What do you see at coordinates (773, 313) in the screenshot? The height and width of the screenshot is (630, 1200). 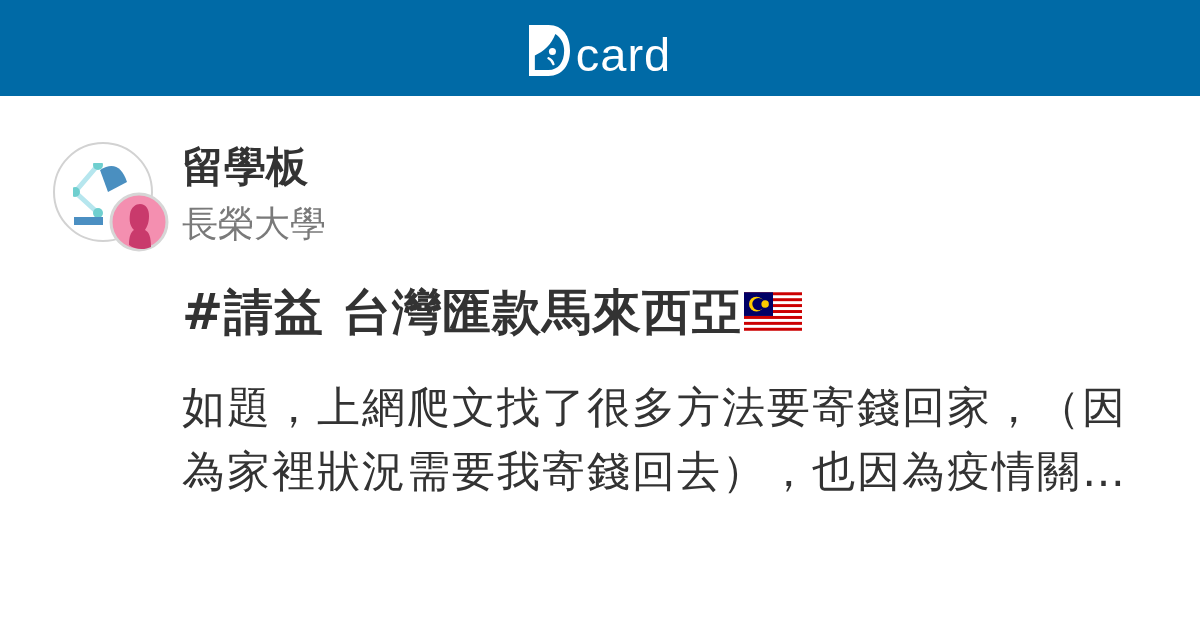 I see `flag-icon` at bounding box center [773, 313].